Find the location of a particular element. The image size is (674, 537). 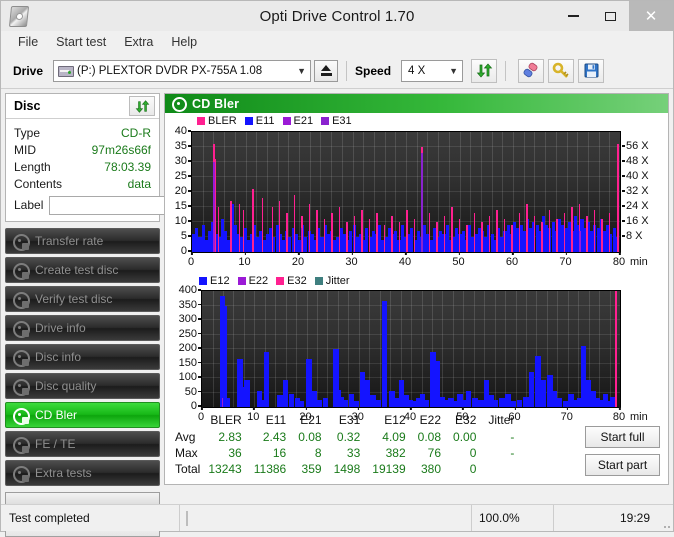

disc-row-key: Type is located at coordinates (27, 132).